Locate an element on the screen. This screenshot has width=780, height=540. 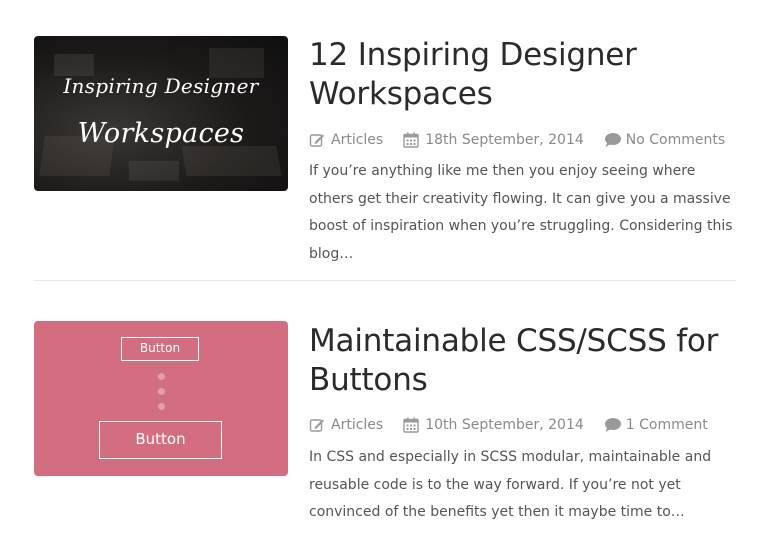
thumbnail-small-button: Button is located at coordinates (160, 349).